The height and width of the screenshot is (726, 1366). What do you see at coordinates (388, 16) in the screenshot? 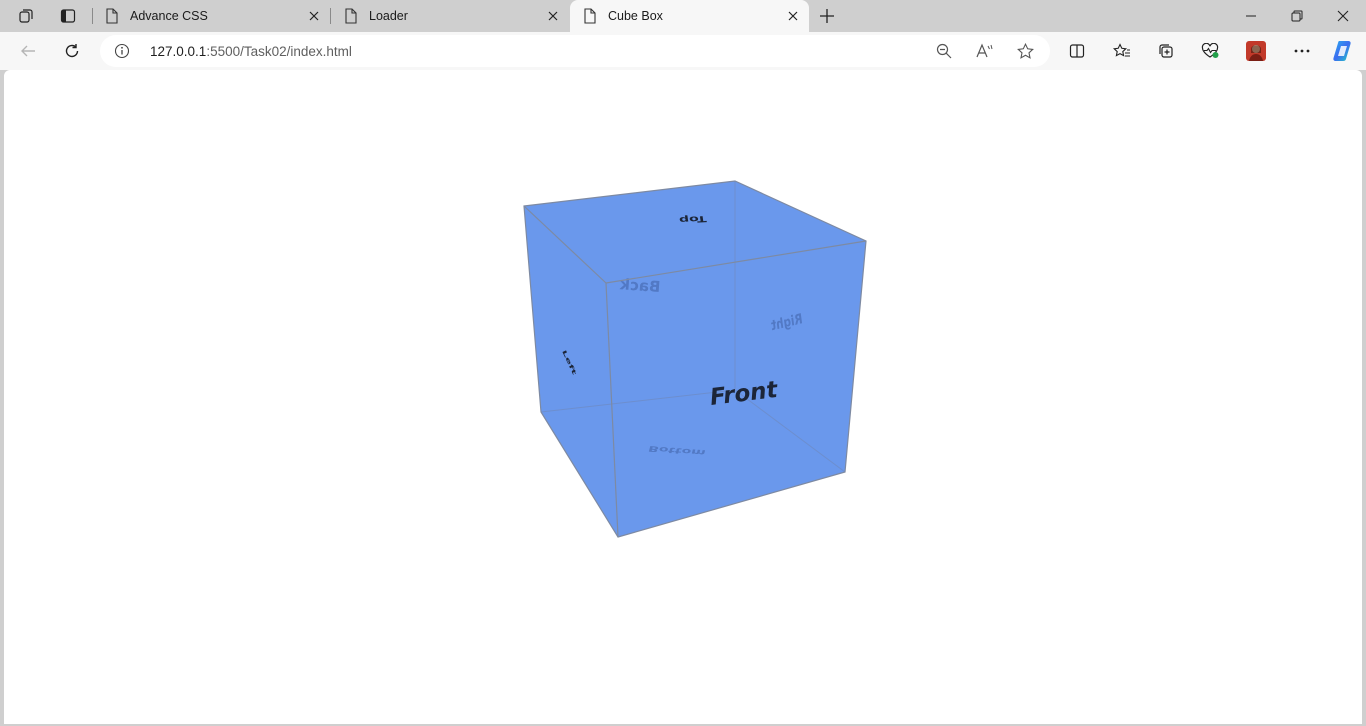
I see `tab-title: Loader` at bounding box center [388, 16].